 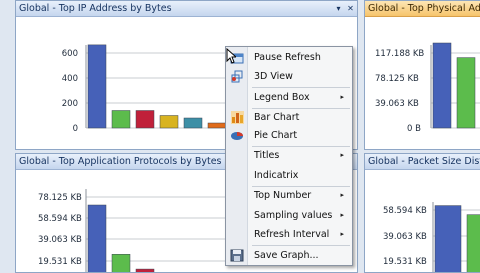 What do you see at coordinates (273, 76) in the screenshot?
I see `menu-item-label: 3D View` at bounding box center [273, 76].